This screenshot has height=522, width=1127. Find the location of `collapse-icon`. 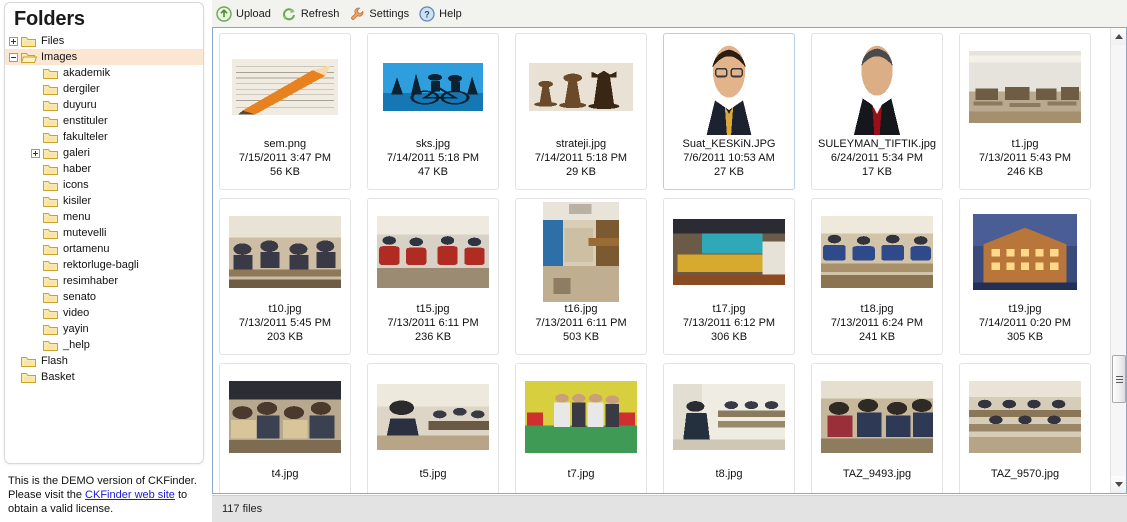

collapse-icon is located at coordinates (13, 57).